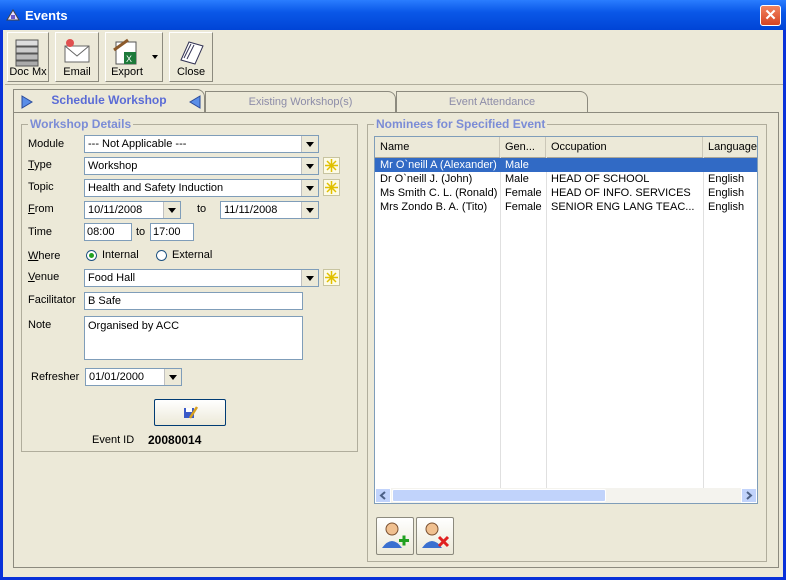 The width and height of the screenshot is (786, 580). What do you see at coordinates (251, 210) in the screenshot?
I see `to-date-value: 11/11/2008` at bounding box center [251, 210].